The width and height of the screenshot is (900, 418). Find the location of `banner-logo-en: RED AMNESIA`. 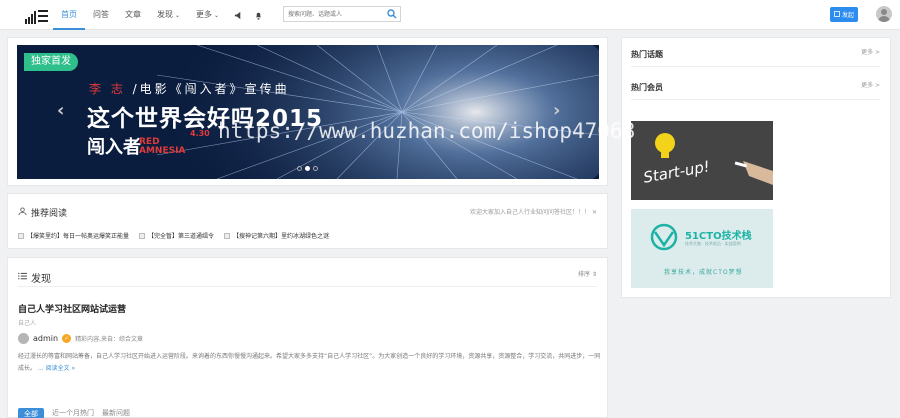

banner-logo-en: RED AMNESIA is located at coordinates (162, 146).